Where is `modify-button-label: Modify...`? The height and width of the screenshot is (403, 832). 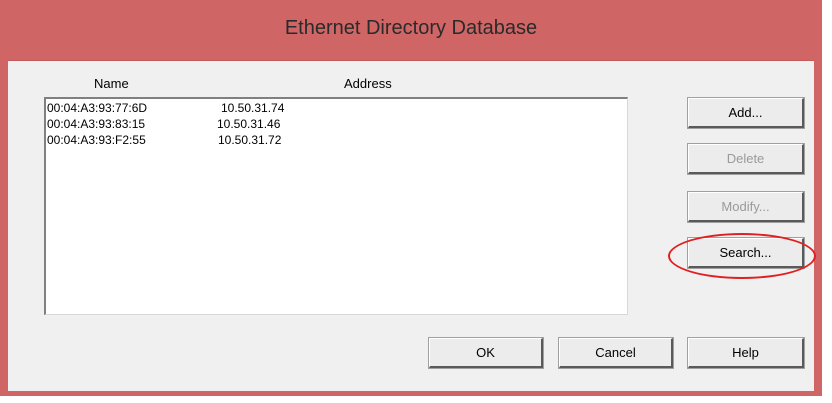 modify-button-label: Modify... is located at coordinates (745, 206).